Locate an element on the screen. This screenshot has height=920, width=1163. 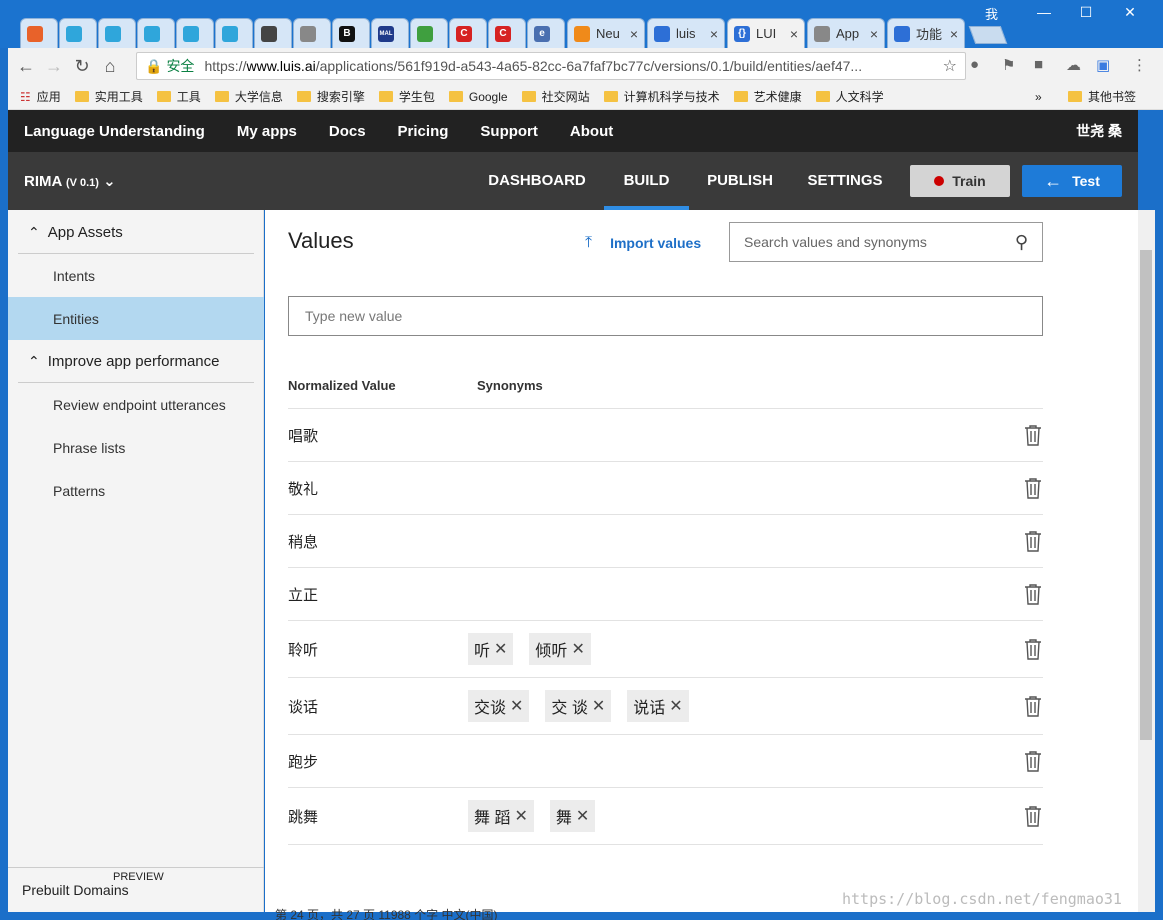
bookmark-item: 大学信息 is located at coordinates (248, 96).